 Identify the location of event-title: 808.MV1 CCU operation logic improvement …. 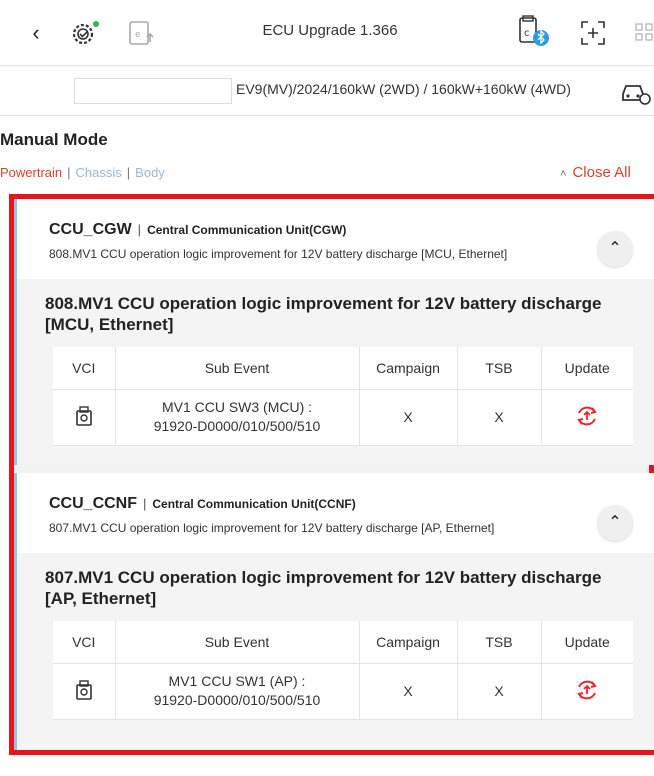
(323, 314).